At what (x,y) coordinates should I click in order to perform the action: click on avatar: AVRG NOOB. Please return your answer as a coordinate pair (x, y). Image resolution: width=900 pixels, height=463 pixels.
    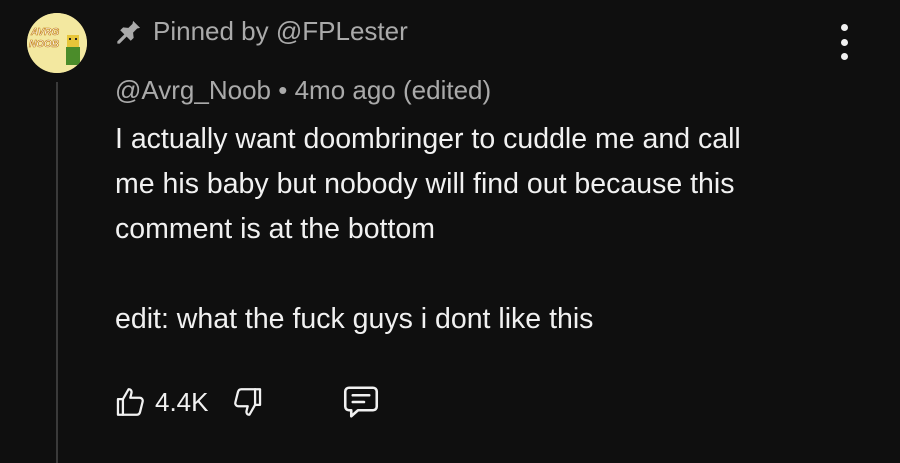
    Looking at the image, I should click on (57, 43).